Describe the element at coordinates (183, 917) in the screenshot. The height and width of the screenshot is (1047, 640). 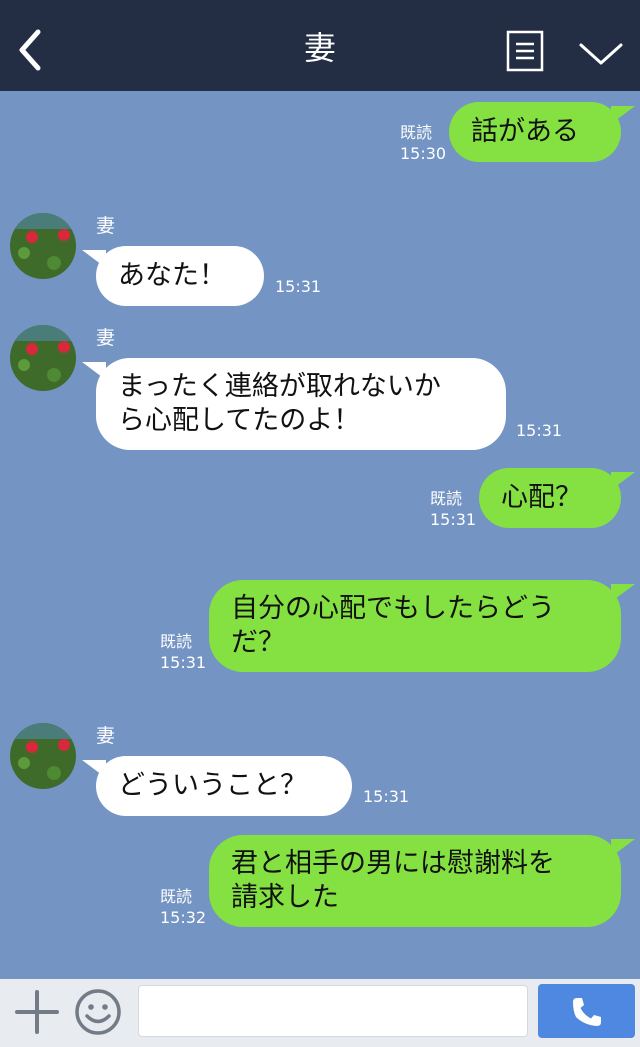
I see `message-time: 15:32` at that location.